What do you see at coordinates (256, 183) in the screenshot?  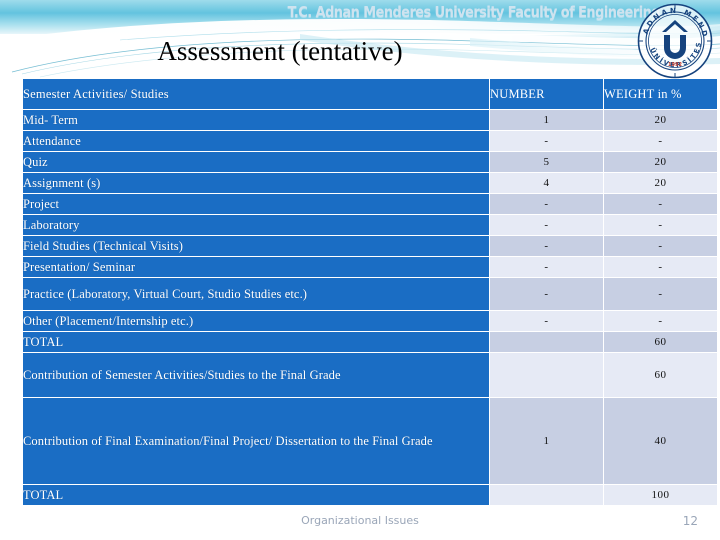 I see `activity-label-cell: Assignment (s)` at bounding box center [256, 183].